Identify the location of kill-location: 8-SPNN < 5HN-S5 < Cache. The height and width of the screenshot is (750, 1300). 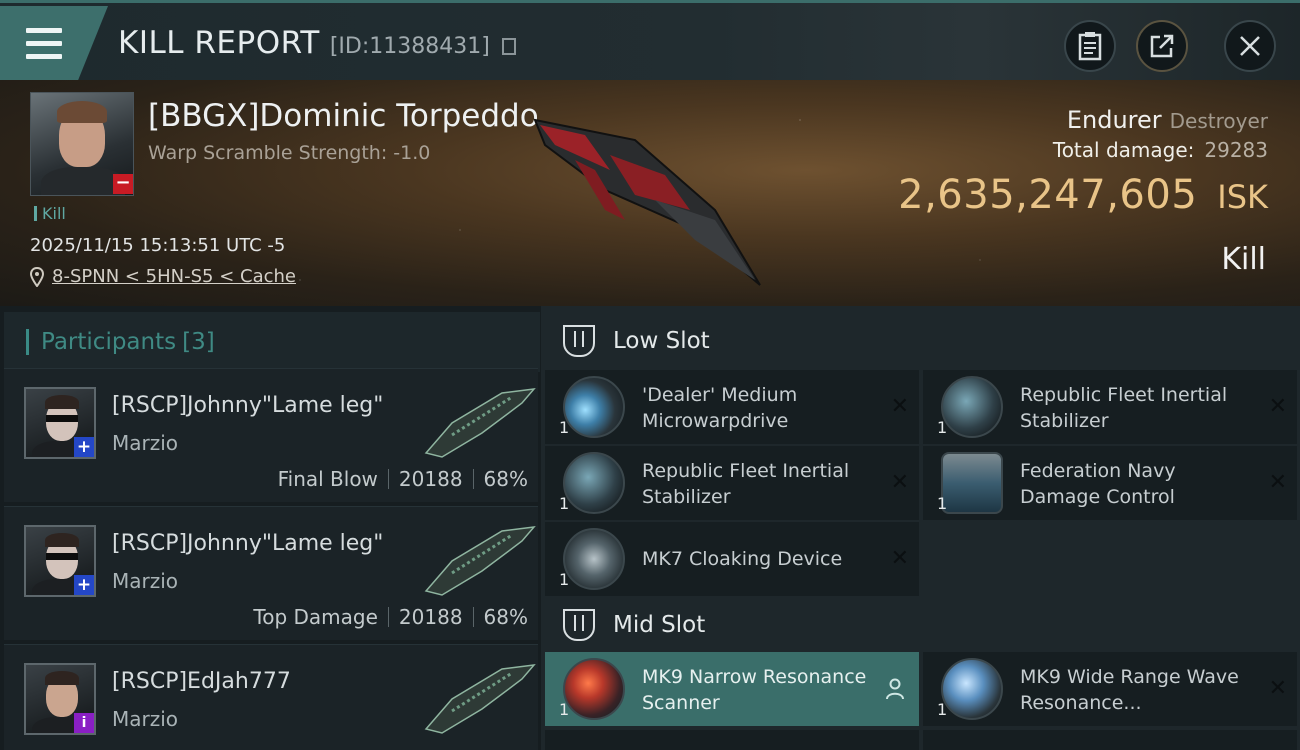
(163, 276).